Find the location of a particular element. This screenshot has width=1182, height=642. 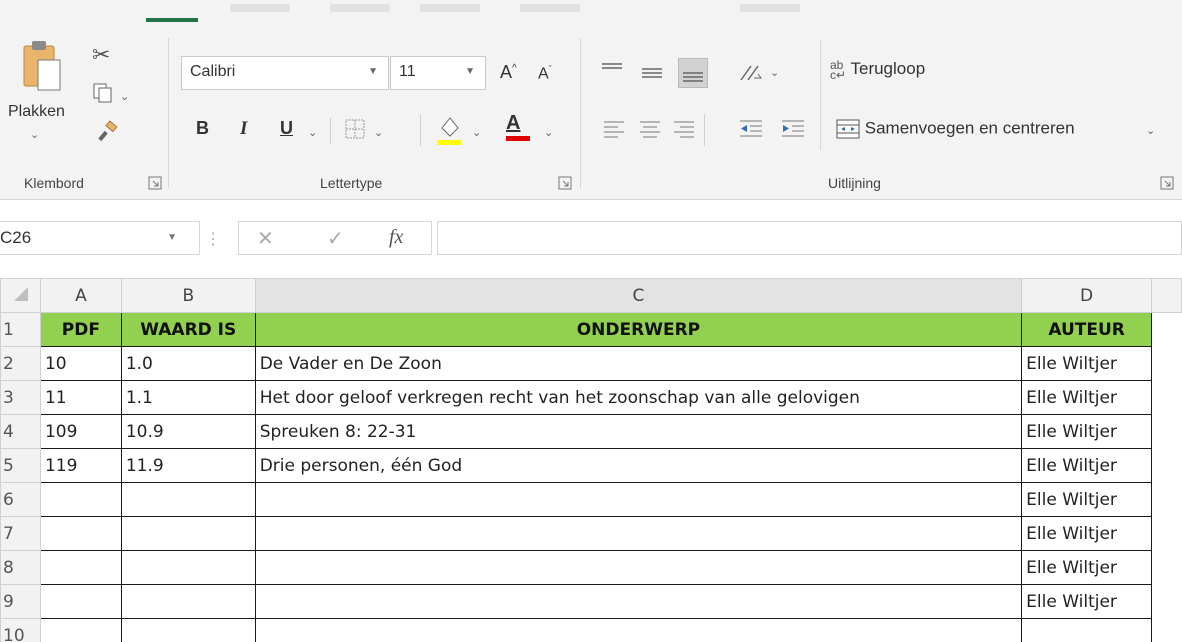

select-all-corner is located at coordinates (20, 295).